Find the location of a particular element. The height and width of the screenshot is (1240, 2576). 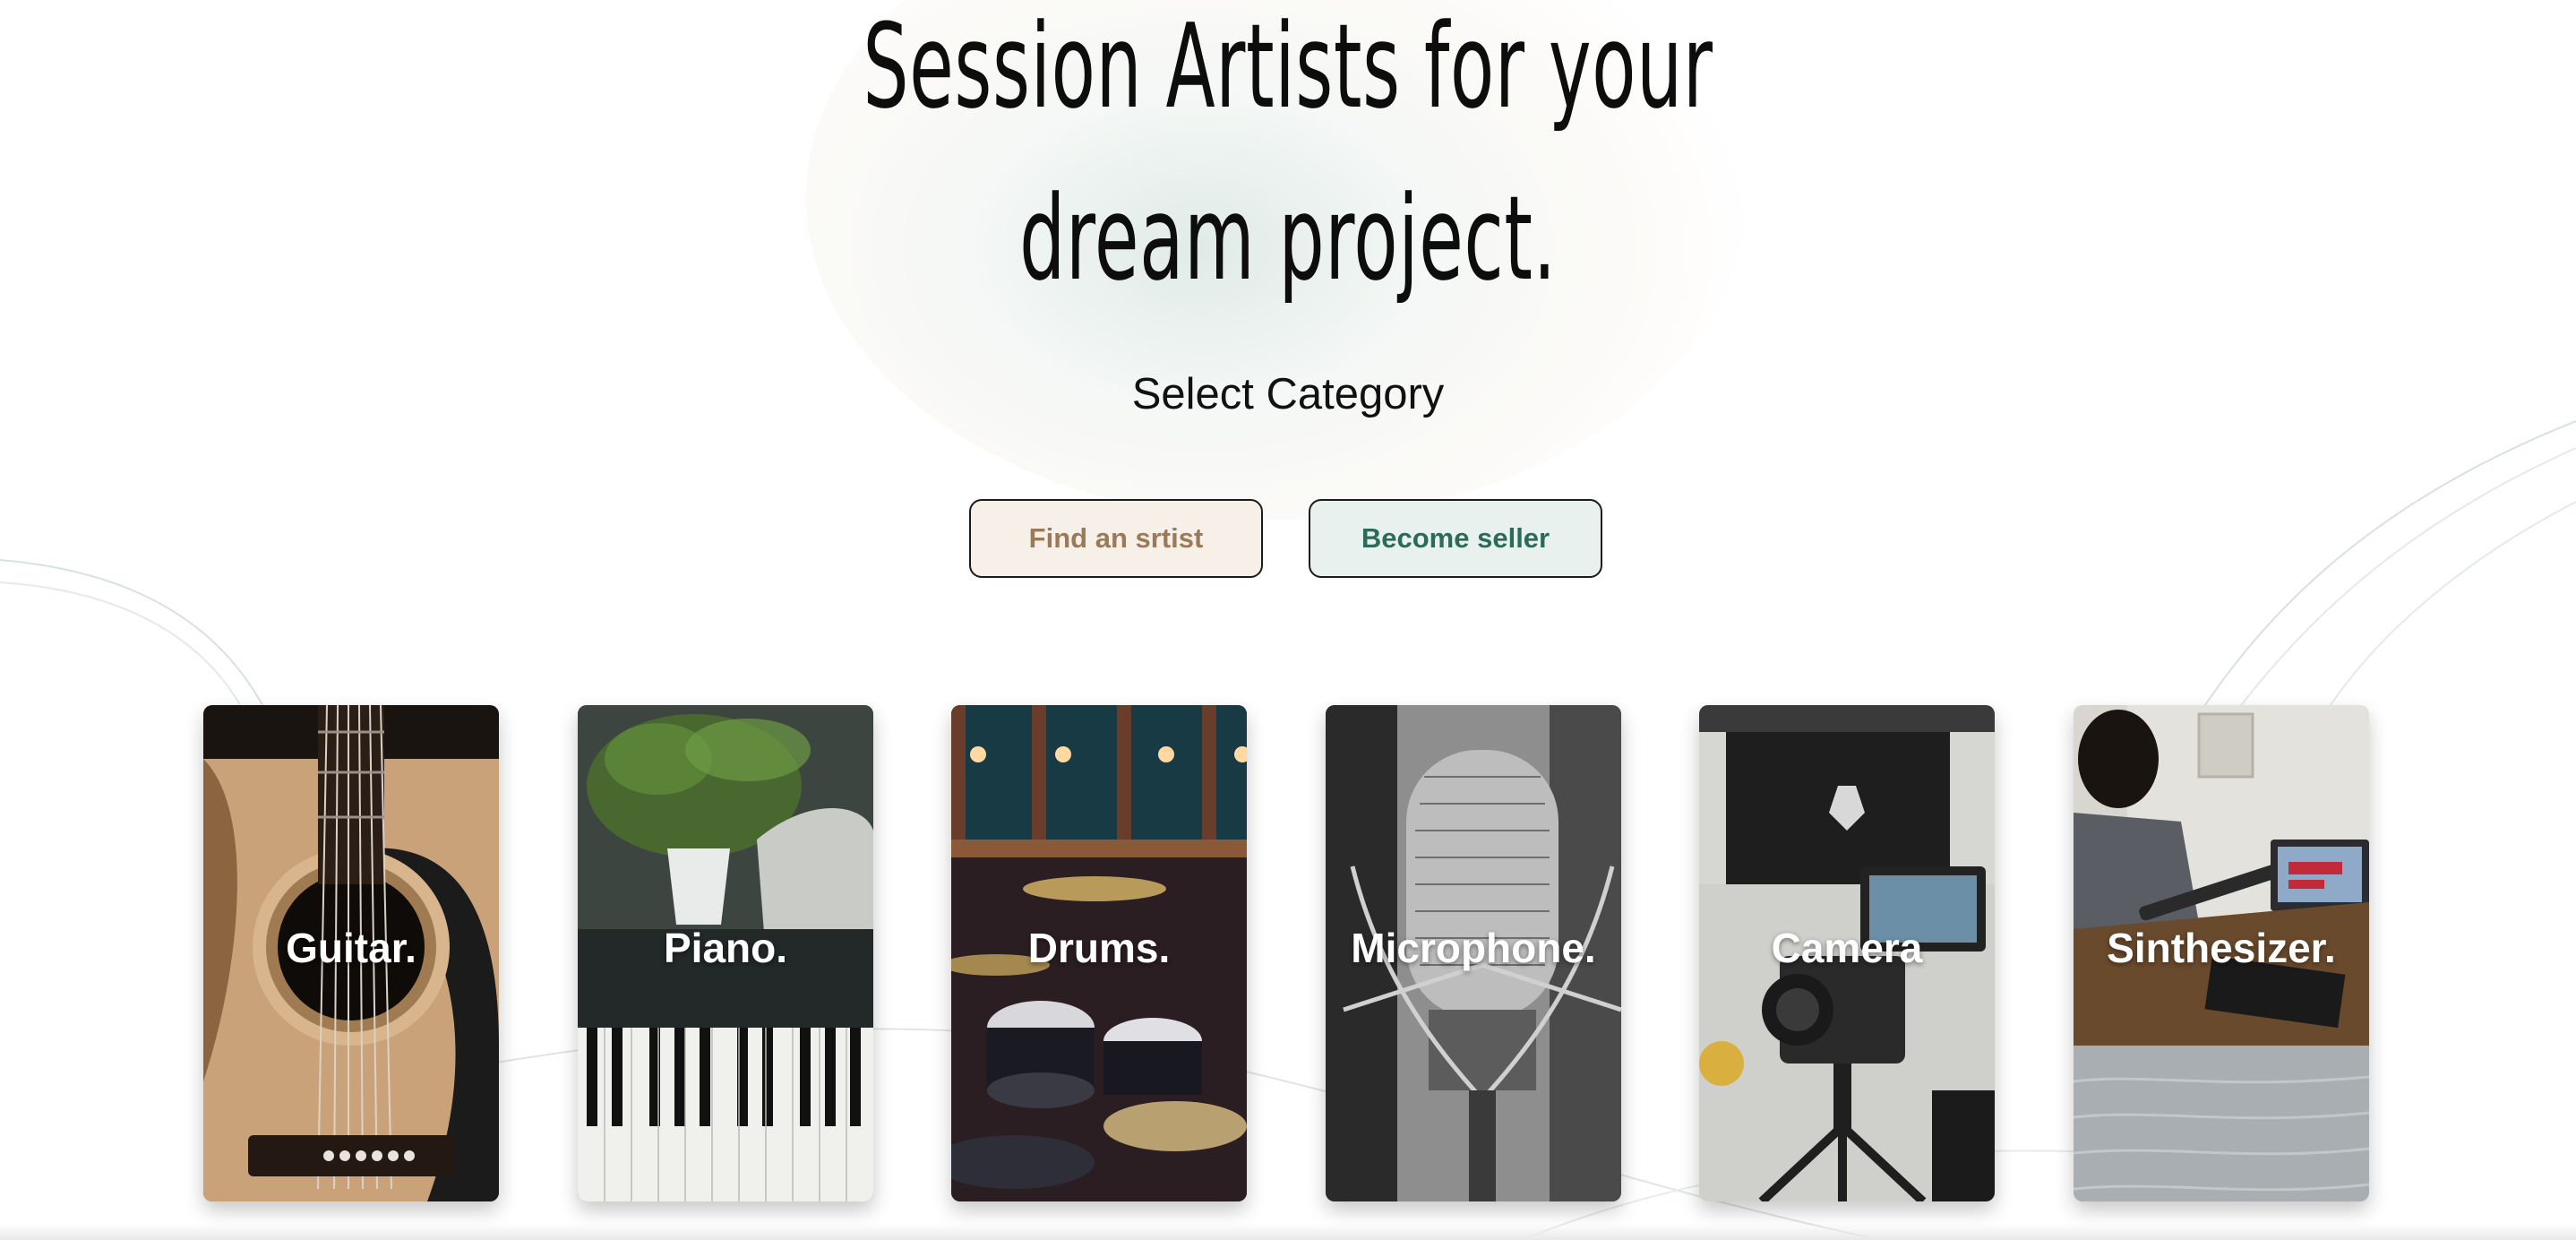

category-card-guitar: Guitar. is located at coordinates (351, 953).